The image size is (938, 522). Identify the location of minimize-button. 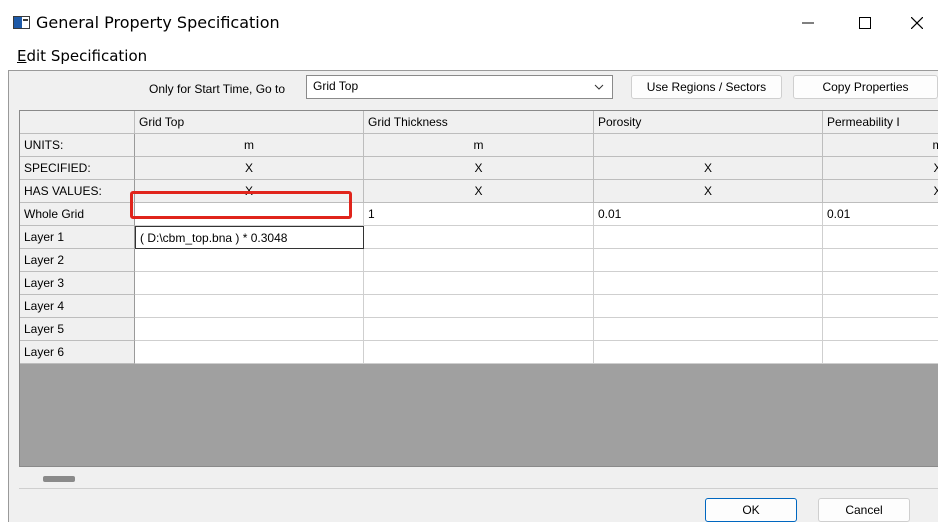
(808, 23).